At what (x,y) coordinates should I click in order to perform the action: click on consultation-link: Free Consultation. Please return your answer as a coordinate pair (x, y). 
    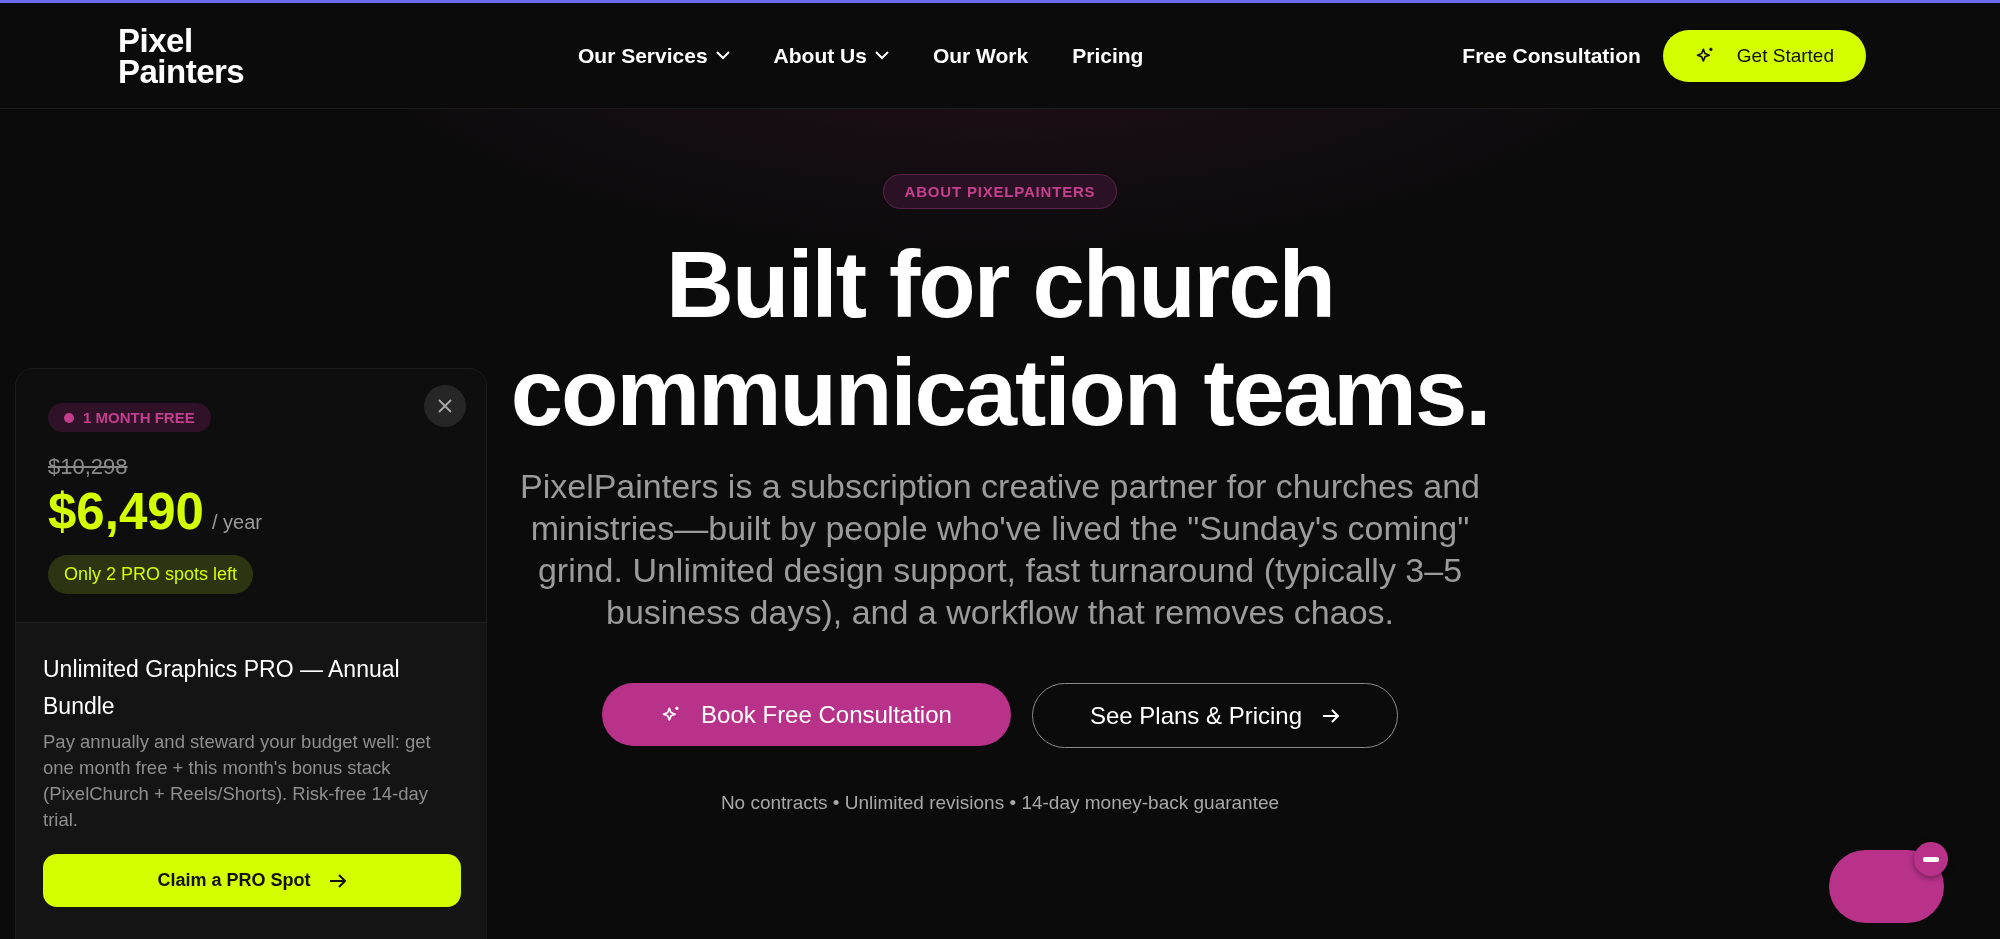
    Looking at the image, I should click on (1551, 55).